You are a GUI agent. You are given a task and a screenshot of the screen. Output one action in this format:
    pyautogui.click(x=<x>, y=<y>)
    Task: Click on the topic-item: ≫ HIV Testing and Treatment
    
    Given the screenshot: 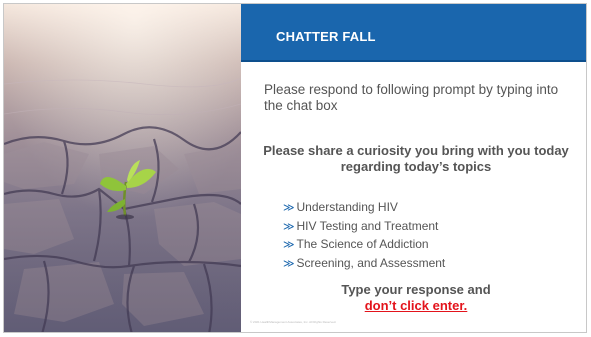 What is the action you would take?
    pyautogui.click(x=364, y=227)
    